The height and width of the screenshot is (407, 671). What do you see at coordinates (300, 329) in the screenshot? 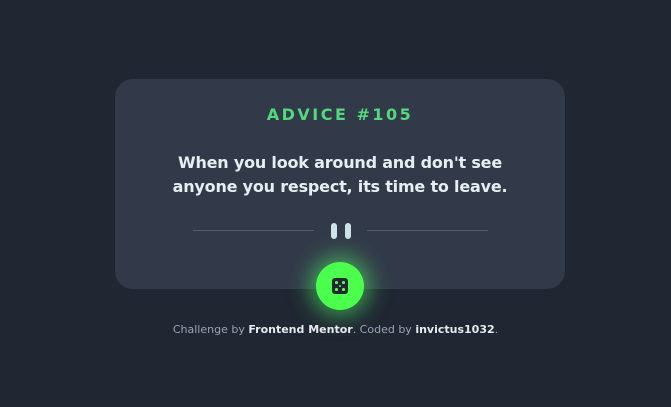
I see `frontend-mentor-link: Frontend Mentor` at bounding box center [300, 329].